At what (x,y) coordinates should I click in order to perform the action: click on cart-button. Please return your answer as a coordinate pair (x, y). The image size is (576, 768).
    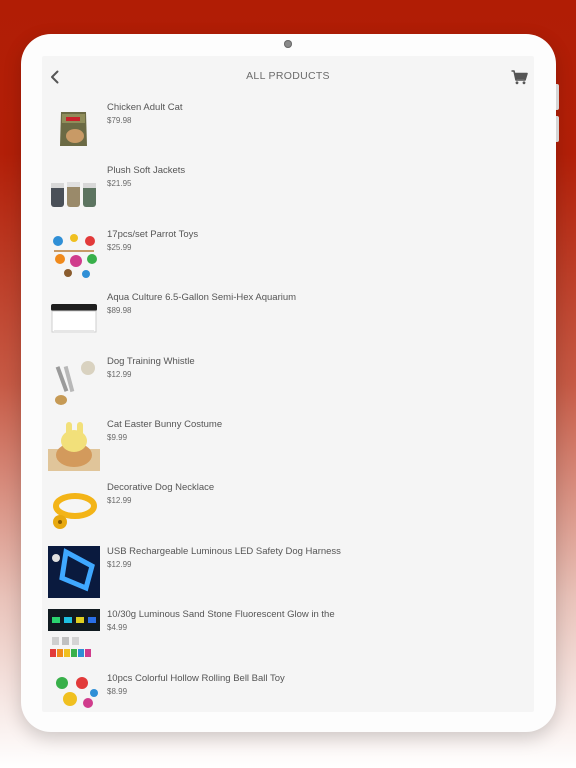
    Looking at the image, I should click on (519, 77).